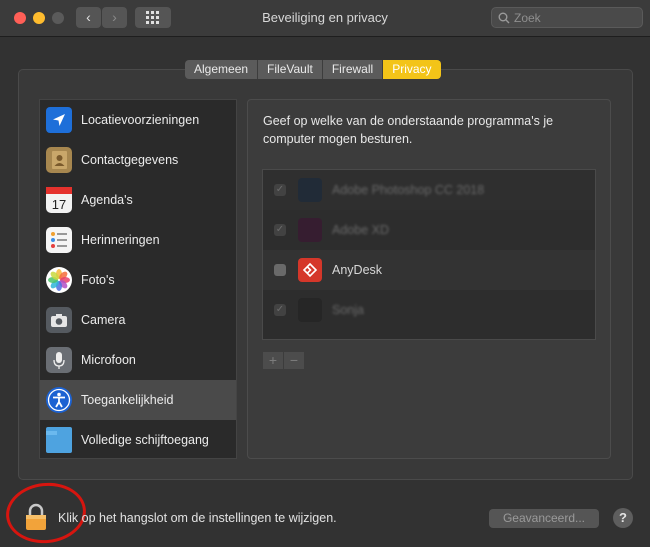 The width and height of the screenshot is (650, 547). Describe the element at coordinates (412, 69) in the screenshot. I see `tab-privacy: Privacy` at that location.